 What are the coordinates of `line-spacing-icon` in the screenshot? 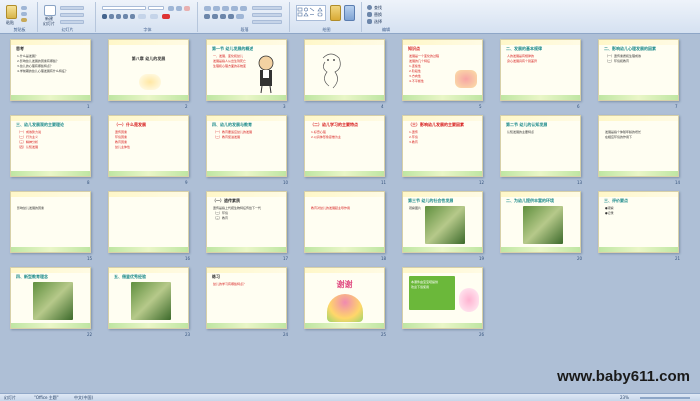 It's located at (243, 8).